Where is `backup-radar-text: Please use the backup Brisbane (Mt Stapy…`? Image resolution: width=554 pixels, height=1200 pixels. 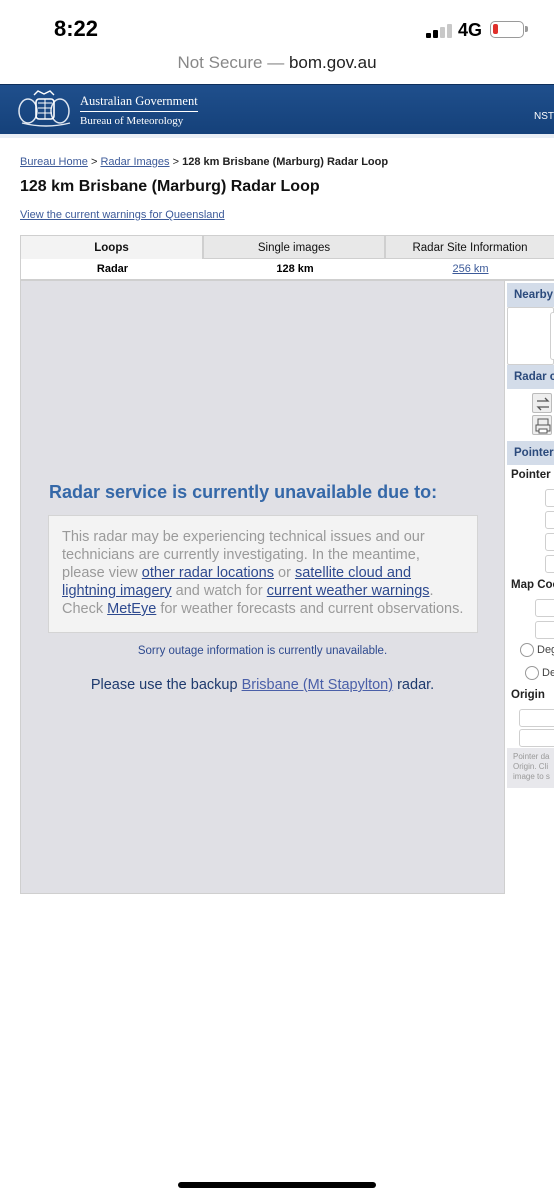 backup-radar-text: Please use the backup Brisbane (Mt Stapy… is located at coordinates (262, 685).